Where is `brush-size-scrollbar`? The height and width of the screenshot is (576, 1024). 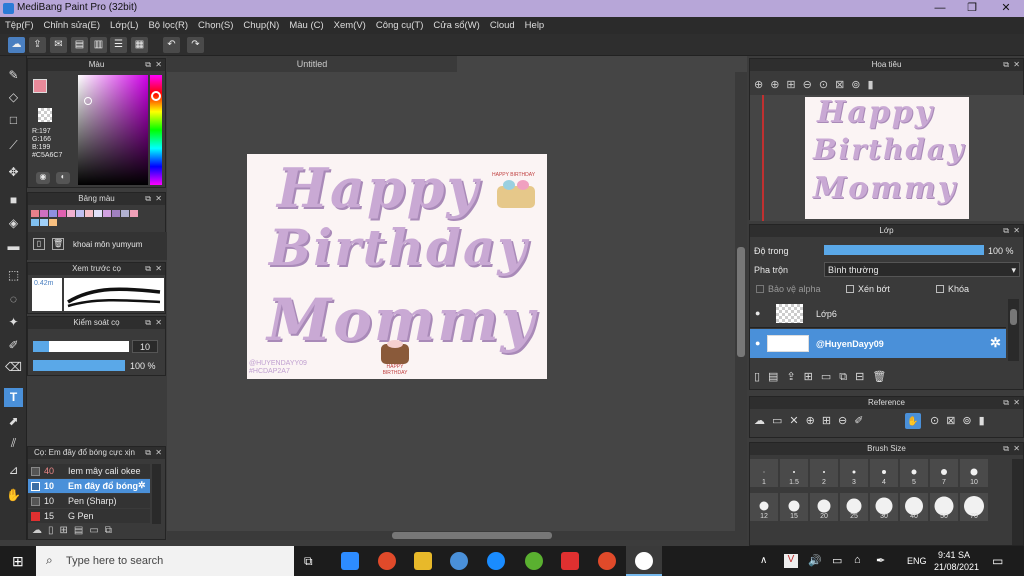
brush-size-scrollbar is located at coordinates (1017, 502).